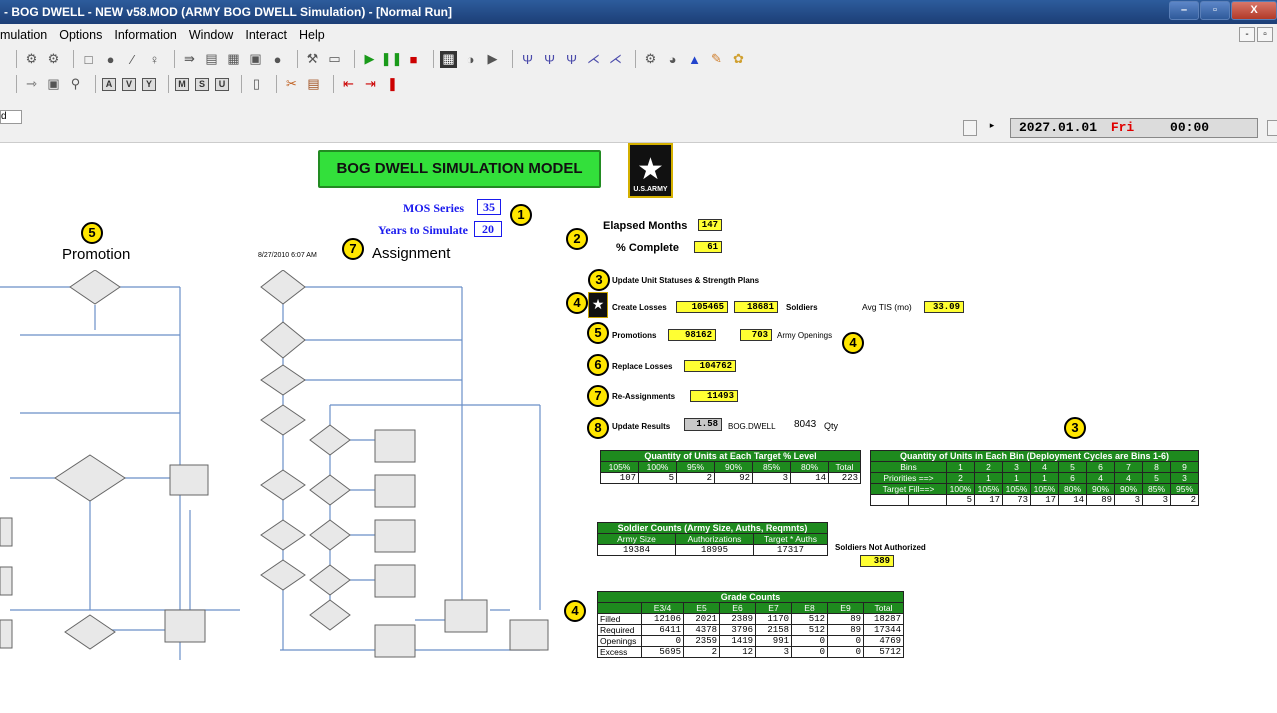  Describe the element at coordinates (255, 59) in the screenshot. I see `variable-icon: ▣` at that location.